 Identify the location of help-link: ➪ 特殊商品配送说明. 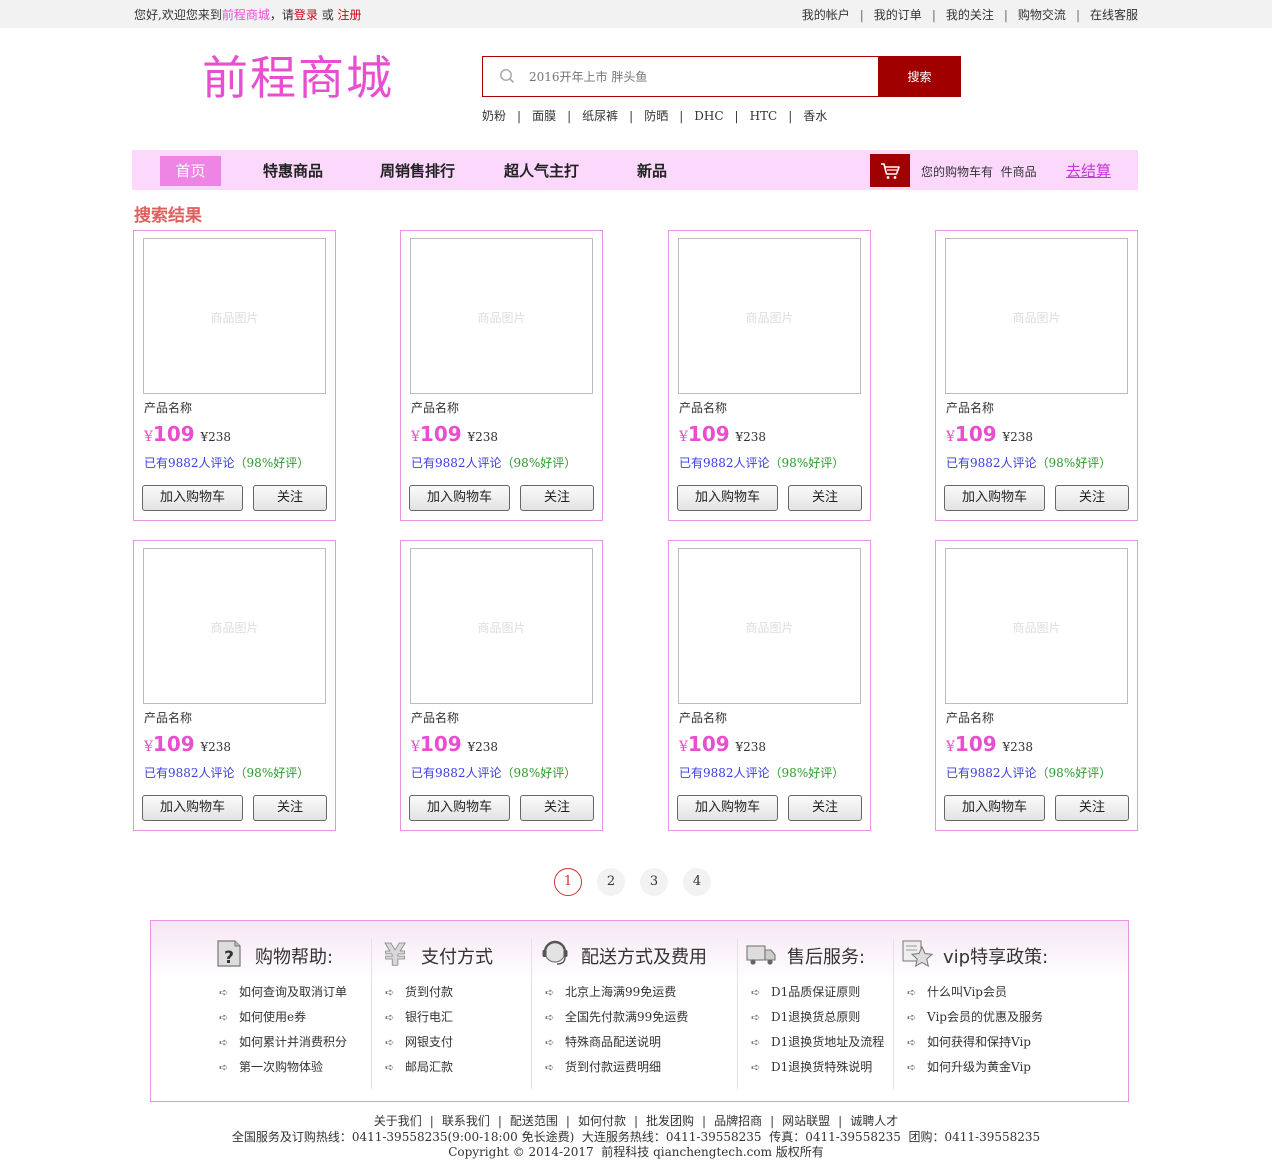
(616, 1045).